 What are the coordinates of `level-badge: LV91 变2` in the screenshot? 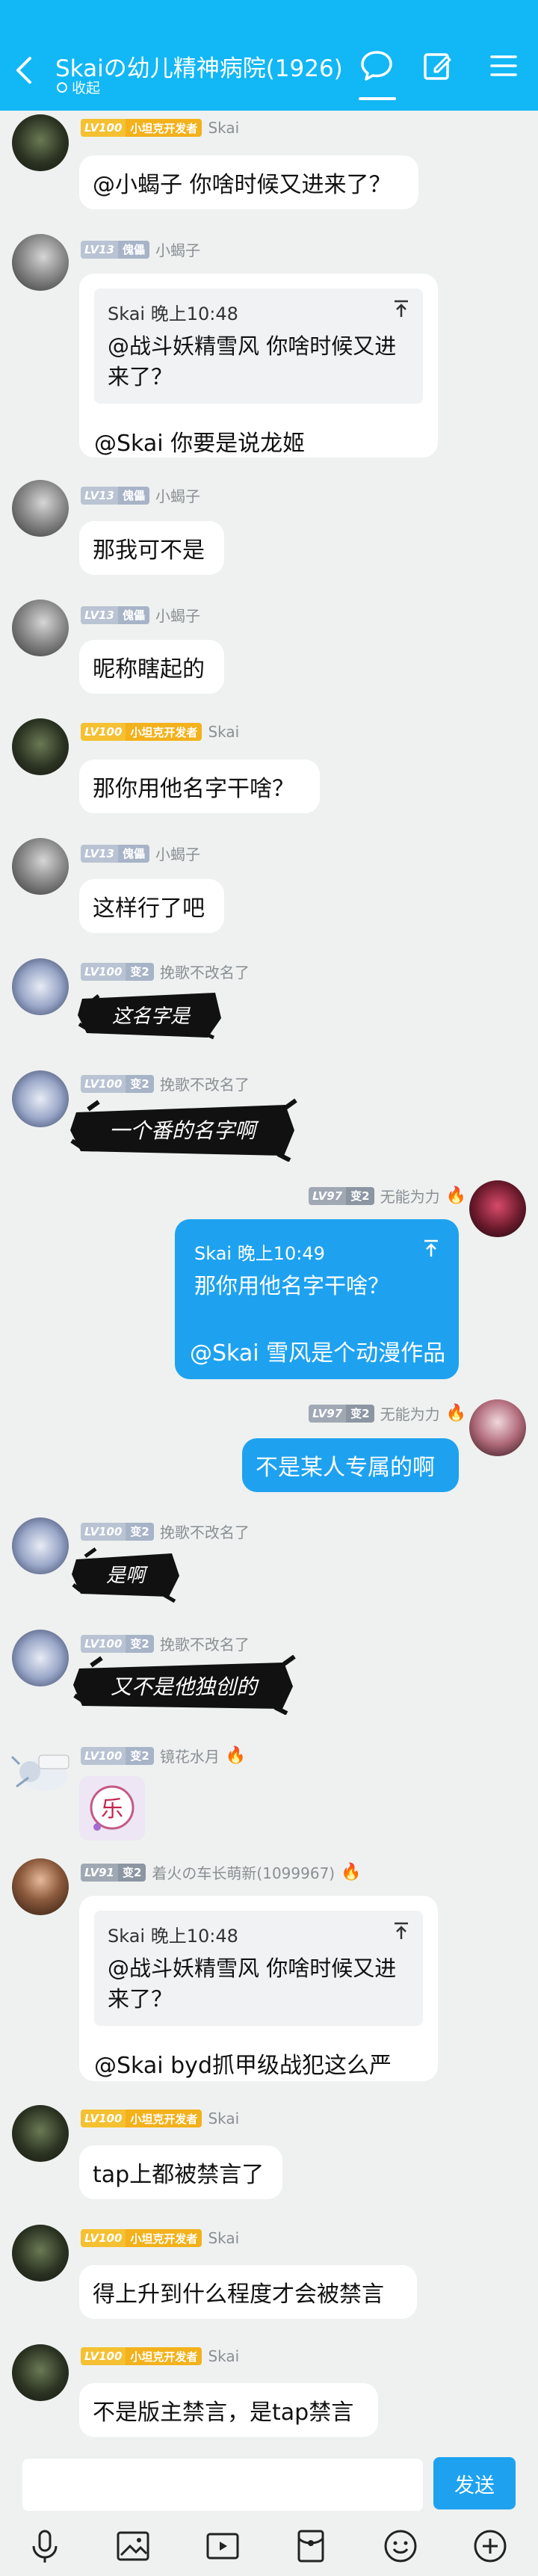 It's located at (114, 1872).